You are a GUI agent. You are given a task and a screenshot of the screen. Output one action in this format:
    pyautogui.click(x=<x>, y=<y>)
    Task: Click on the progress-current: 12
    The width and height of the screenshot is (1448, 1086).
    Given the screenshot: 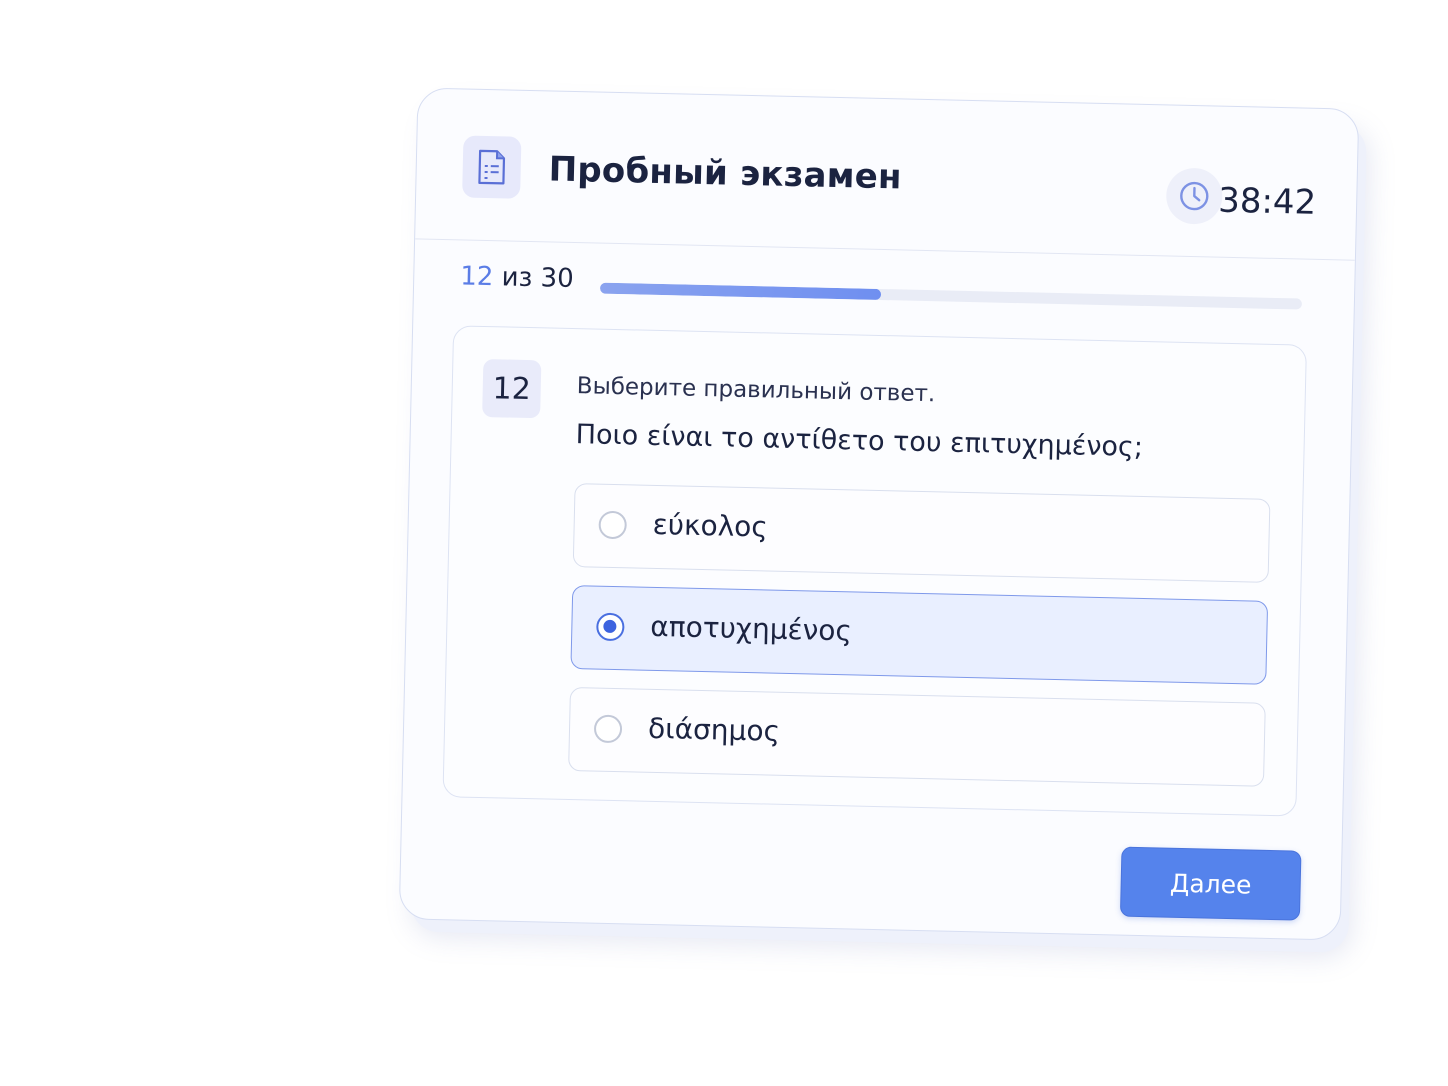 What is the action you would take?
    pyautogui.click(x=476, y=277)
    